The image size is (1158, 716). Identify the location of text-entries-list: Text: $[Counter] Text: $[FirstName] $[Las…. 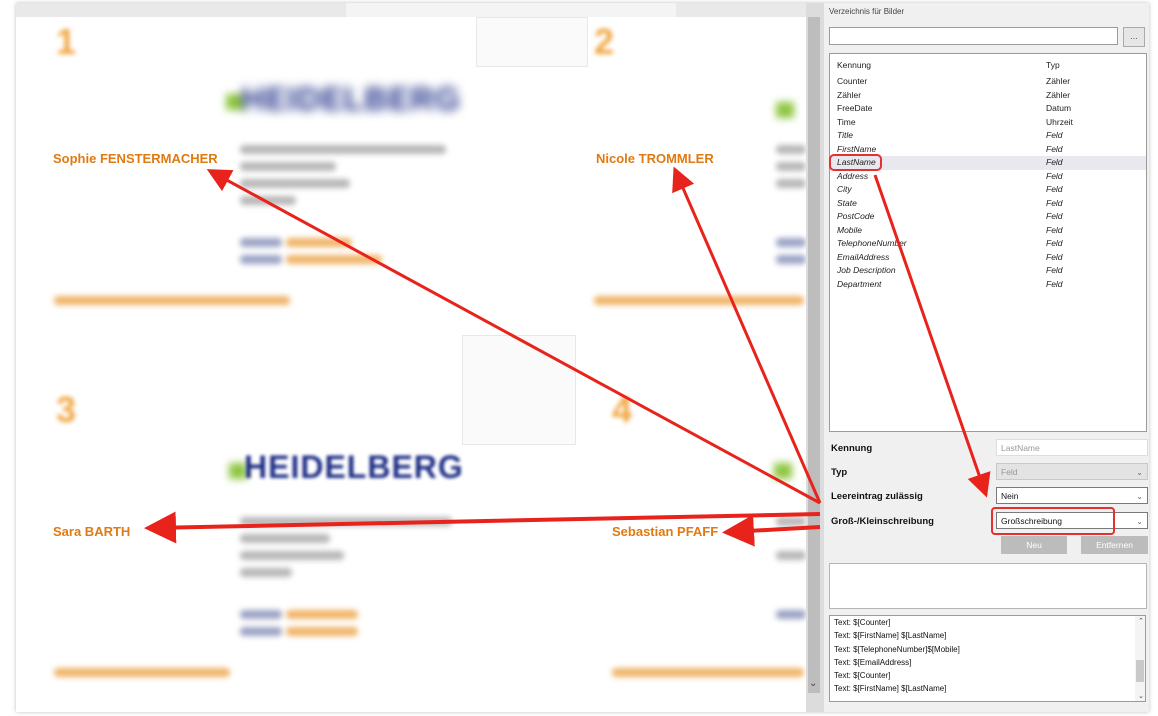
(987, 658).